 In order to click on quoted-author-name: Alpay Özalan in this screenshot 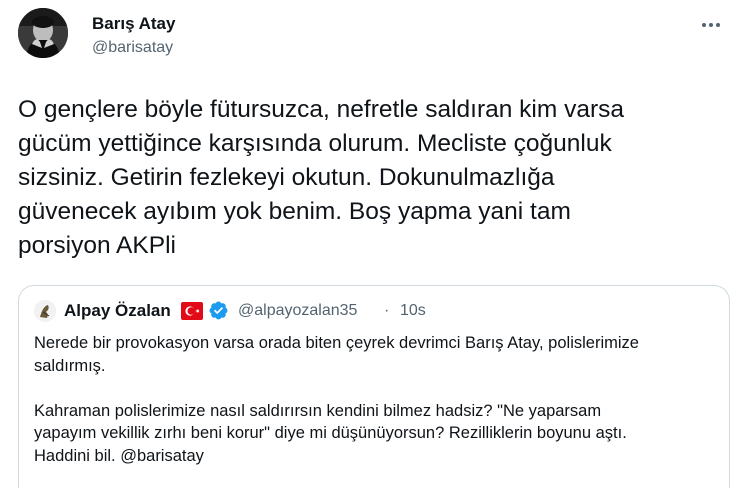, I will do `click(117, 311)`.